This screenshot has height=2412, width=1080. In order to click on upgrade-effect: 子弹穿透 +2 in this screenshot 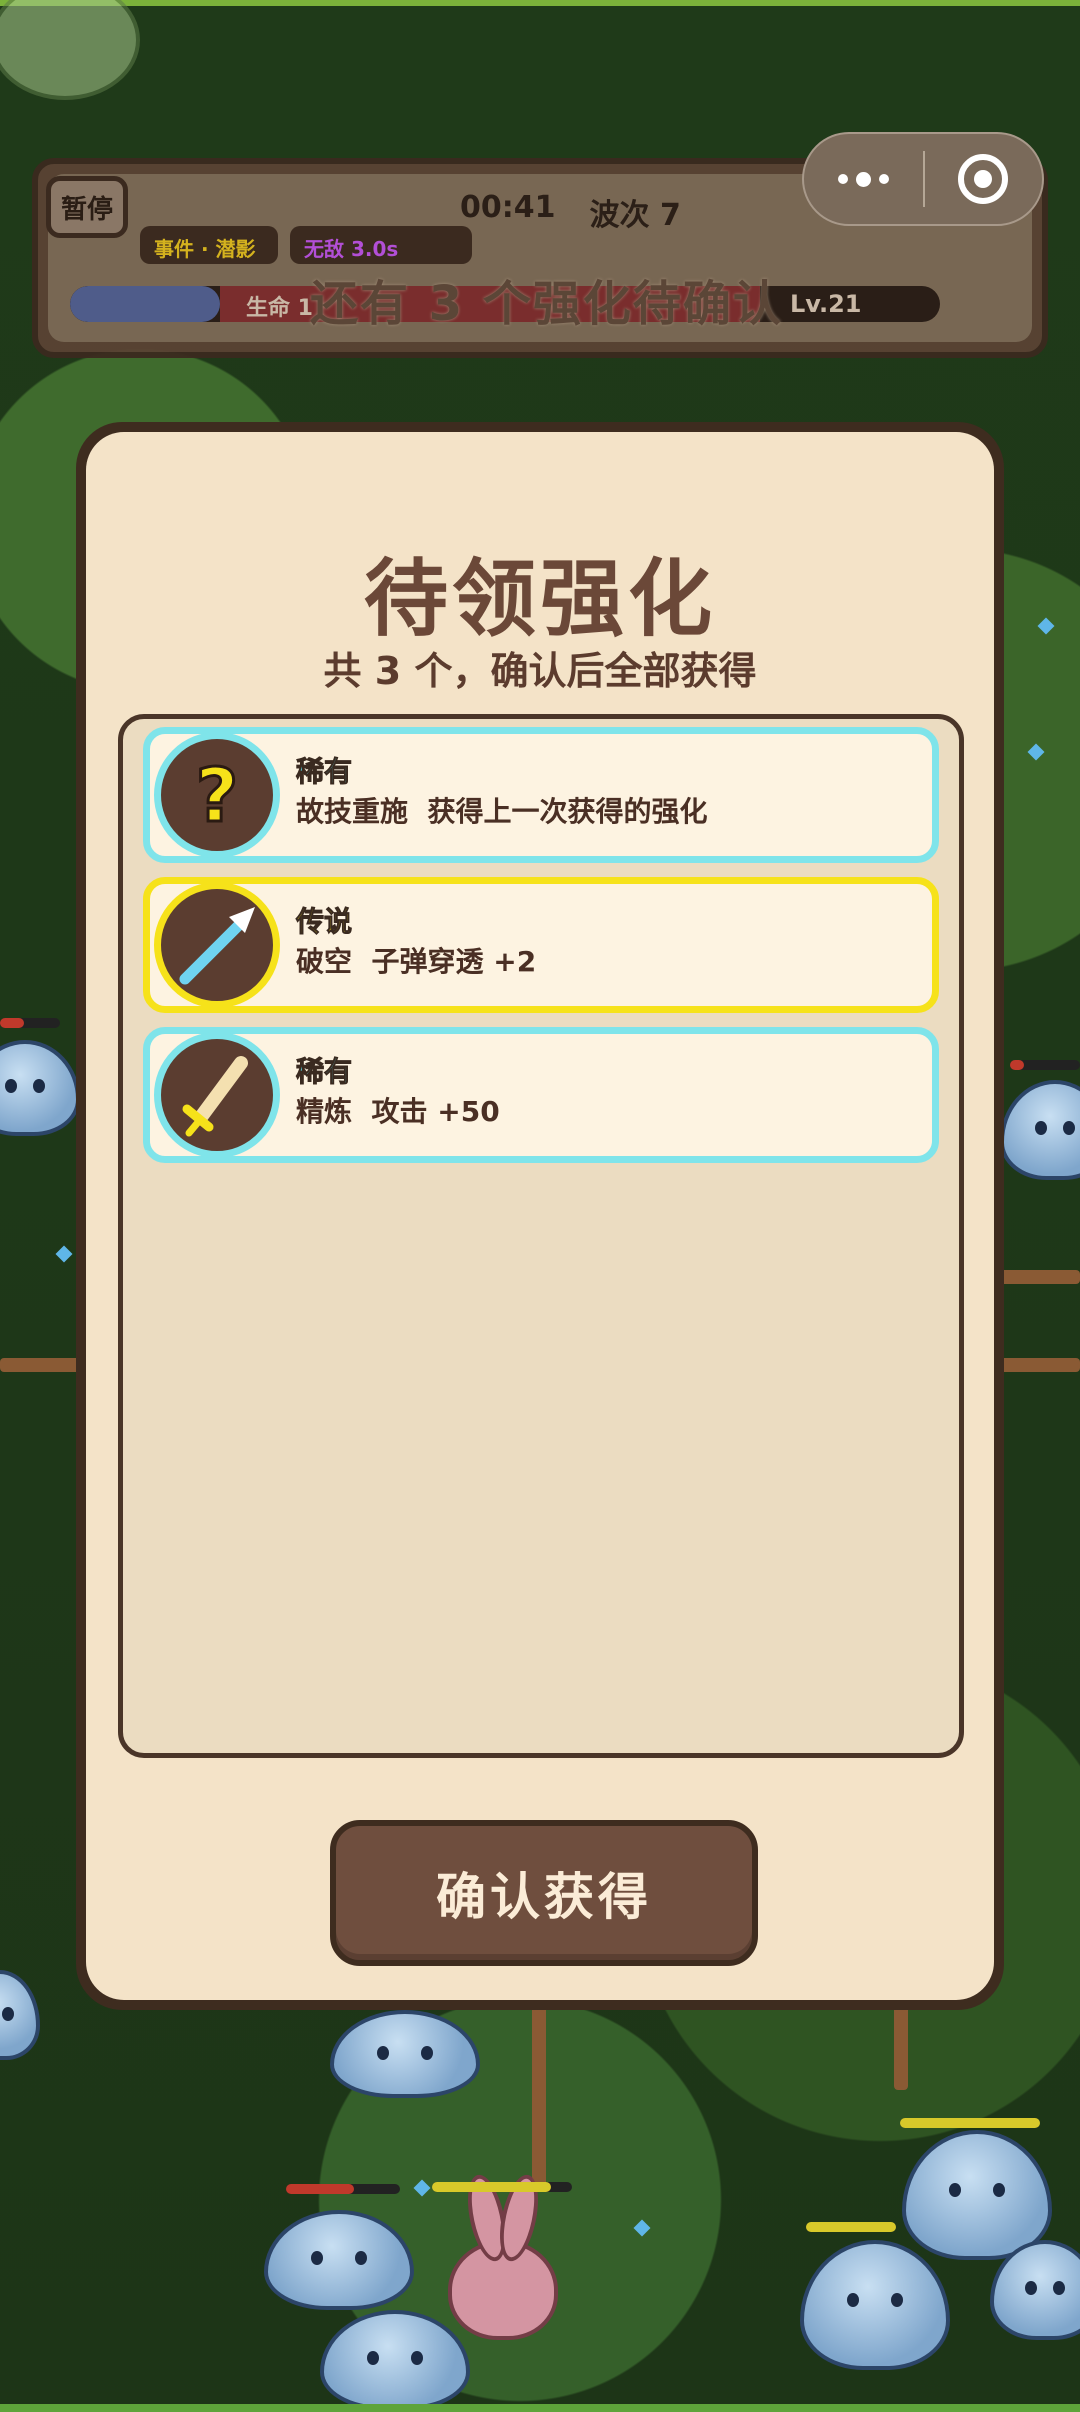, I will do `click(454, 961)`.